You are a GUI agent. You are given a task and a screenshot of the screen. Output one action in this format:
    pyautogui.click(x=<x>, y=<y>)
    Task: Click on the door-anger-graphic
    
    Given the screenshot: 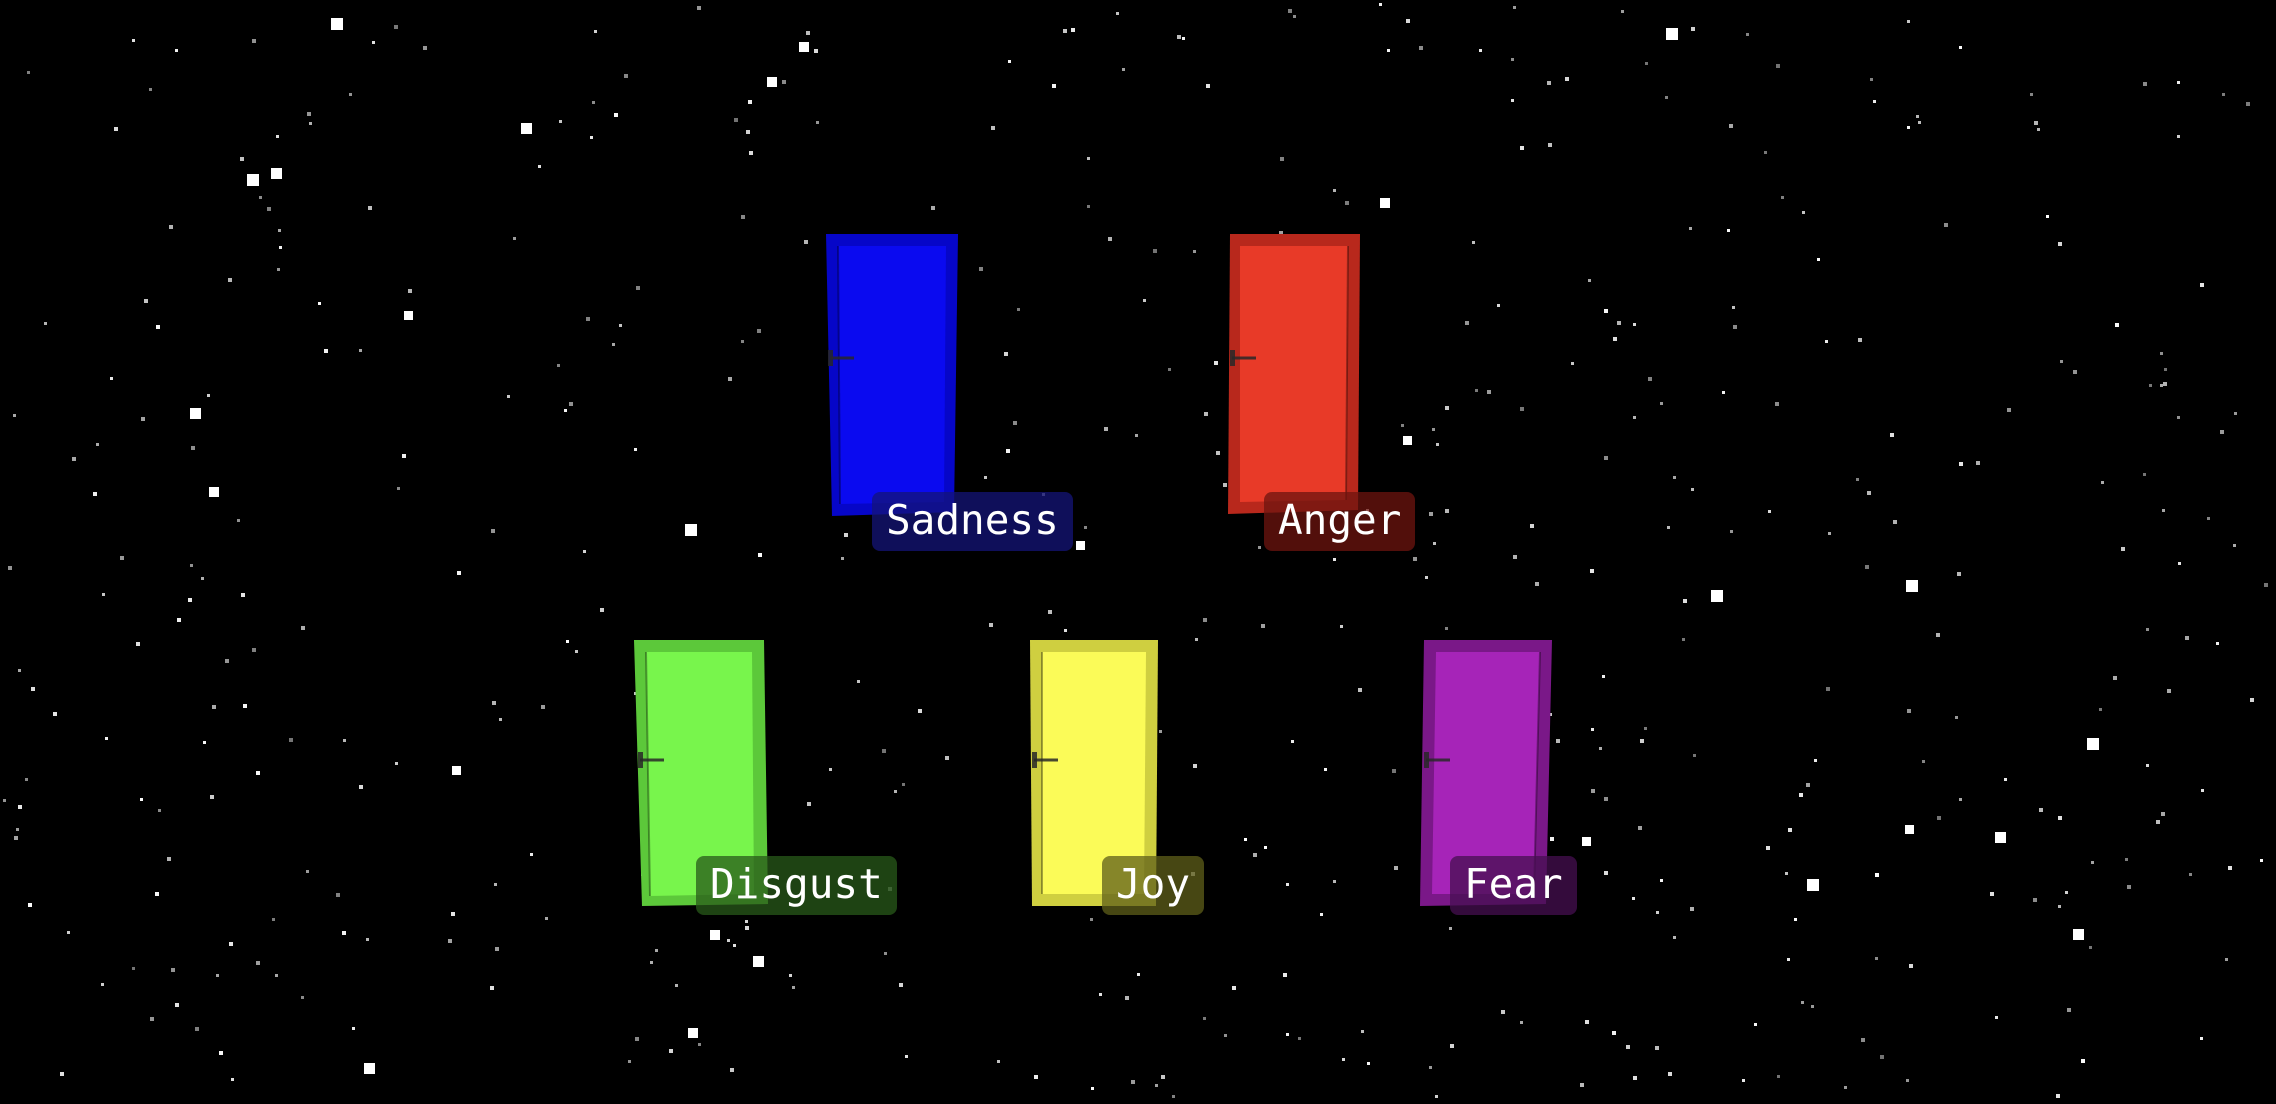 What is the action you would take?
    pyautogui.click(x=1294, y=374)
    